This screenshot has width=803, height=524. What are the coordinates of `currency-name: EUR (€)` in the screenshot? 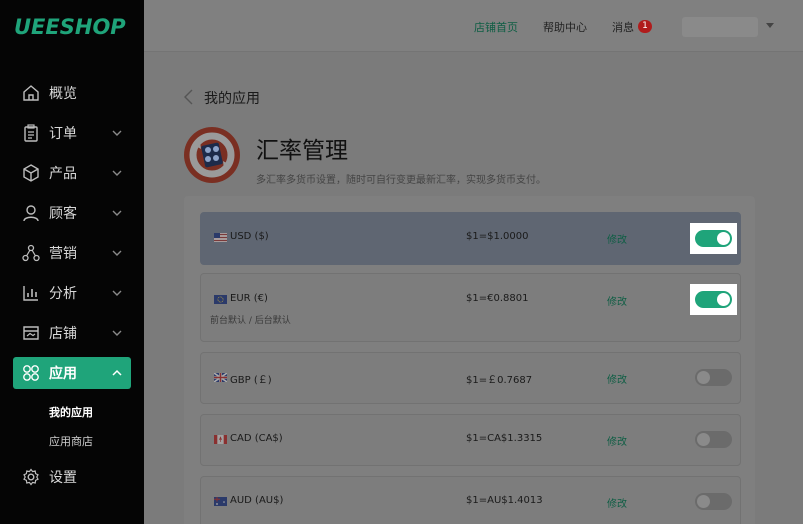 It's located at (249, 298).